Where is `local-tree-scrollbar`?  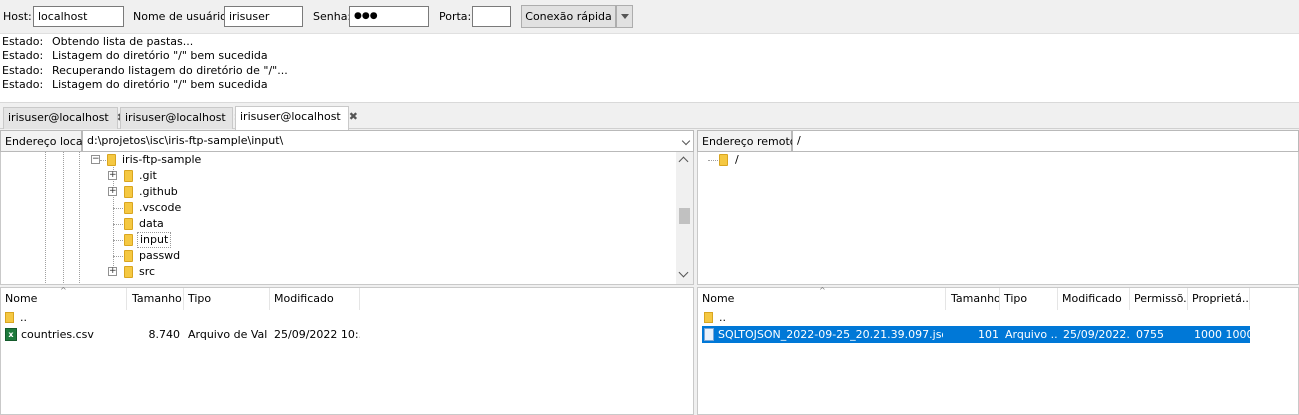
local-tree-scrollbar is located at coordinates (684, 218).